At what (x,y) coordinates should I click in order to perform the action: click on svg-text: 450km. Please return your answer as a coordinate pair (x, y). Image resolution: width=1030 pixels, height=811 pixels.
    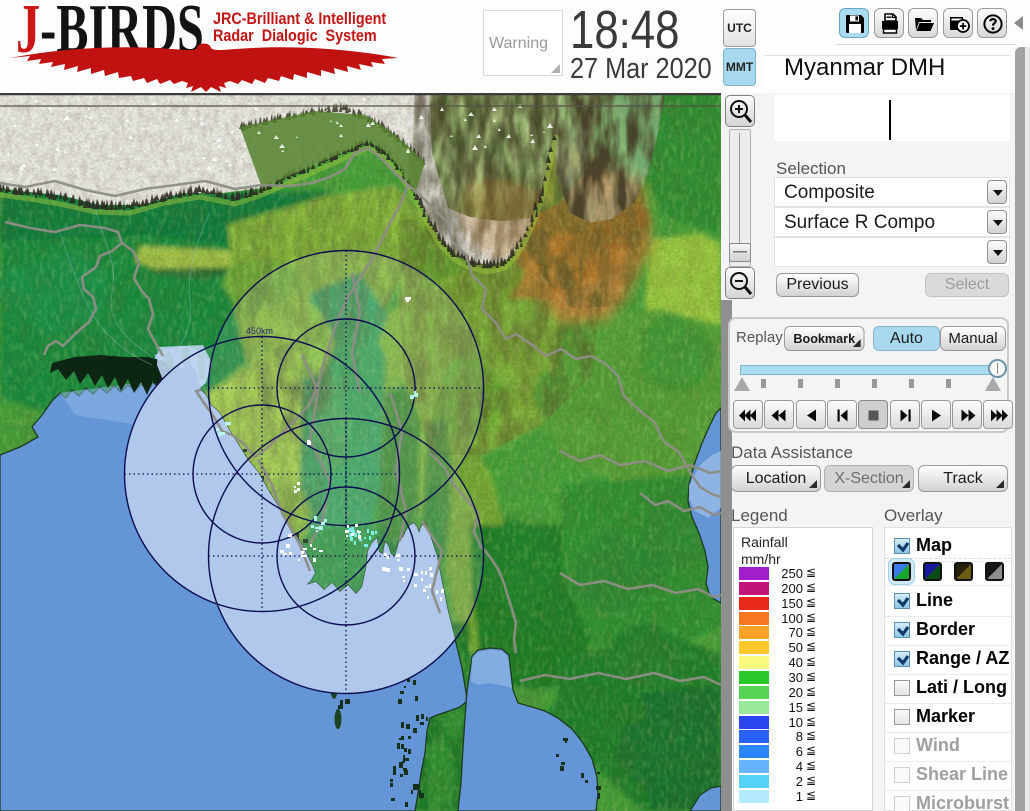
    Looking at the image, I should click on (259, 331).